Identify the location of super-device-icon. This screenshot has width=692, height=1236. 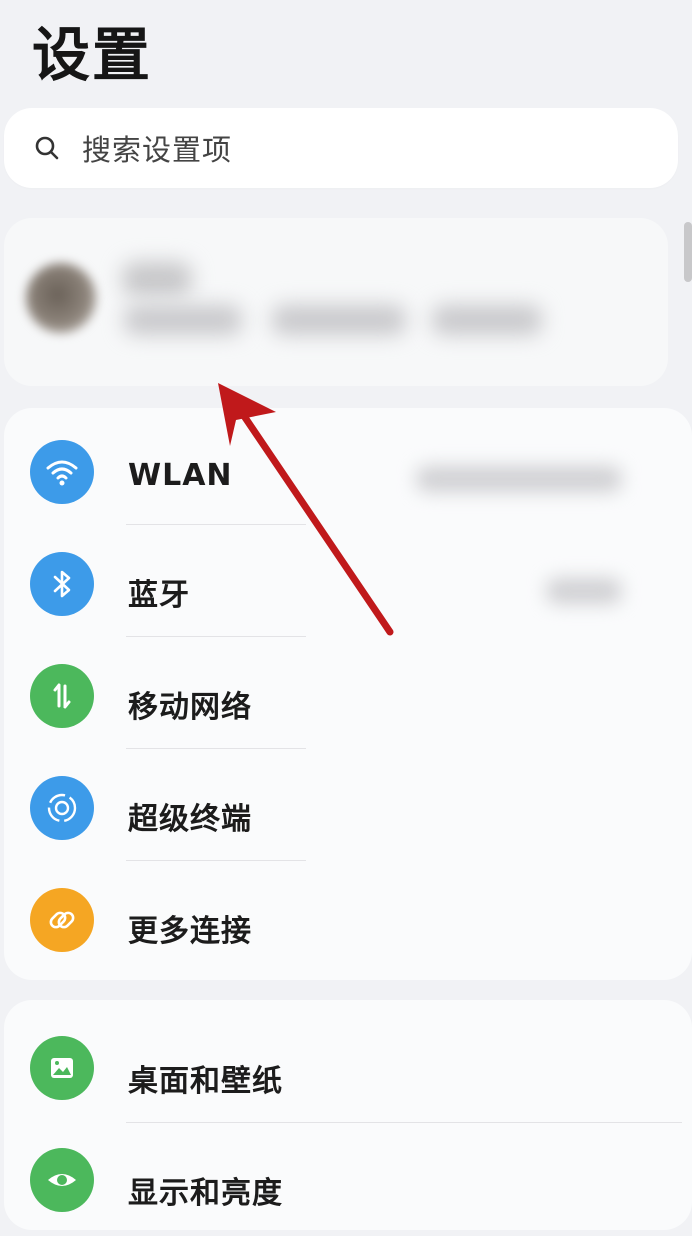
(62, 808).